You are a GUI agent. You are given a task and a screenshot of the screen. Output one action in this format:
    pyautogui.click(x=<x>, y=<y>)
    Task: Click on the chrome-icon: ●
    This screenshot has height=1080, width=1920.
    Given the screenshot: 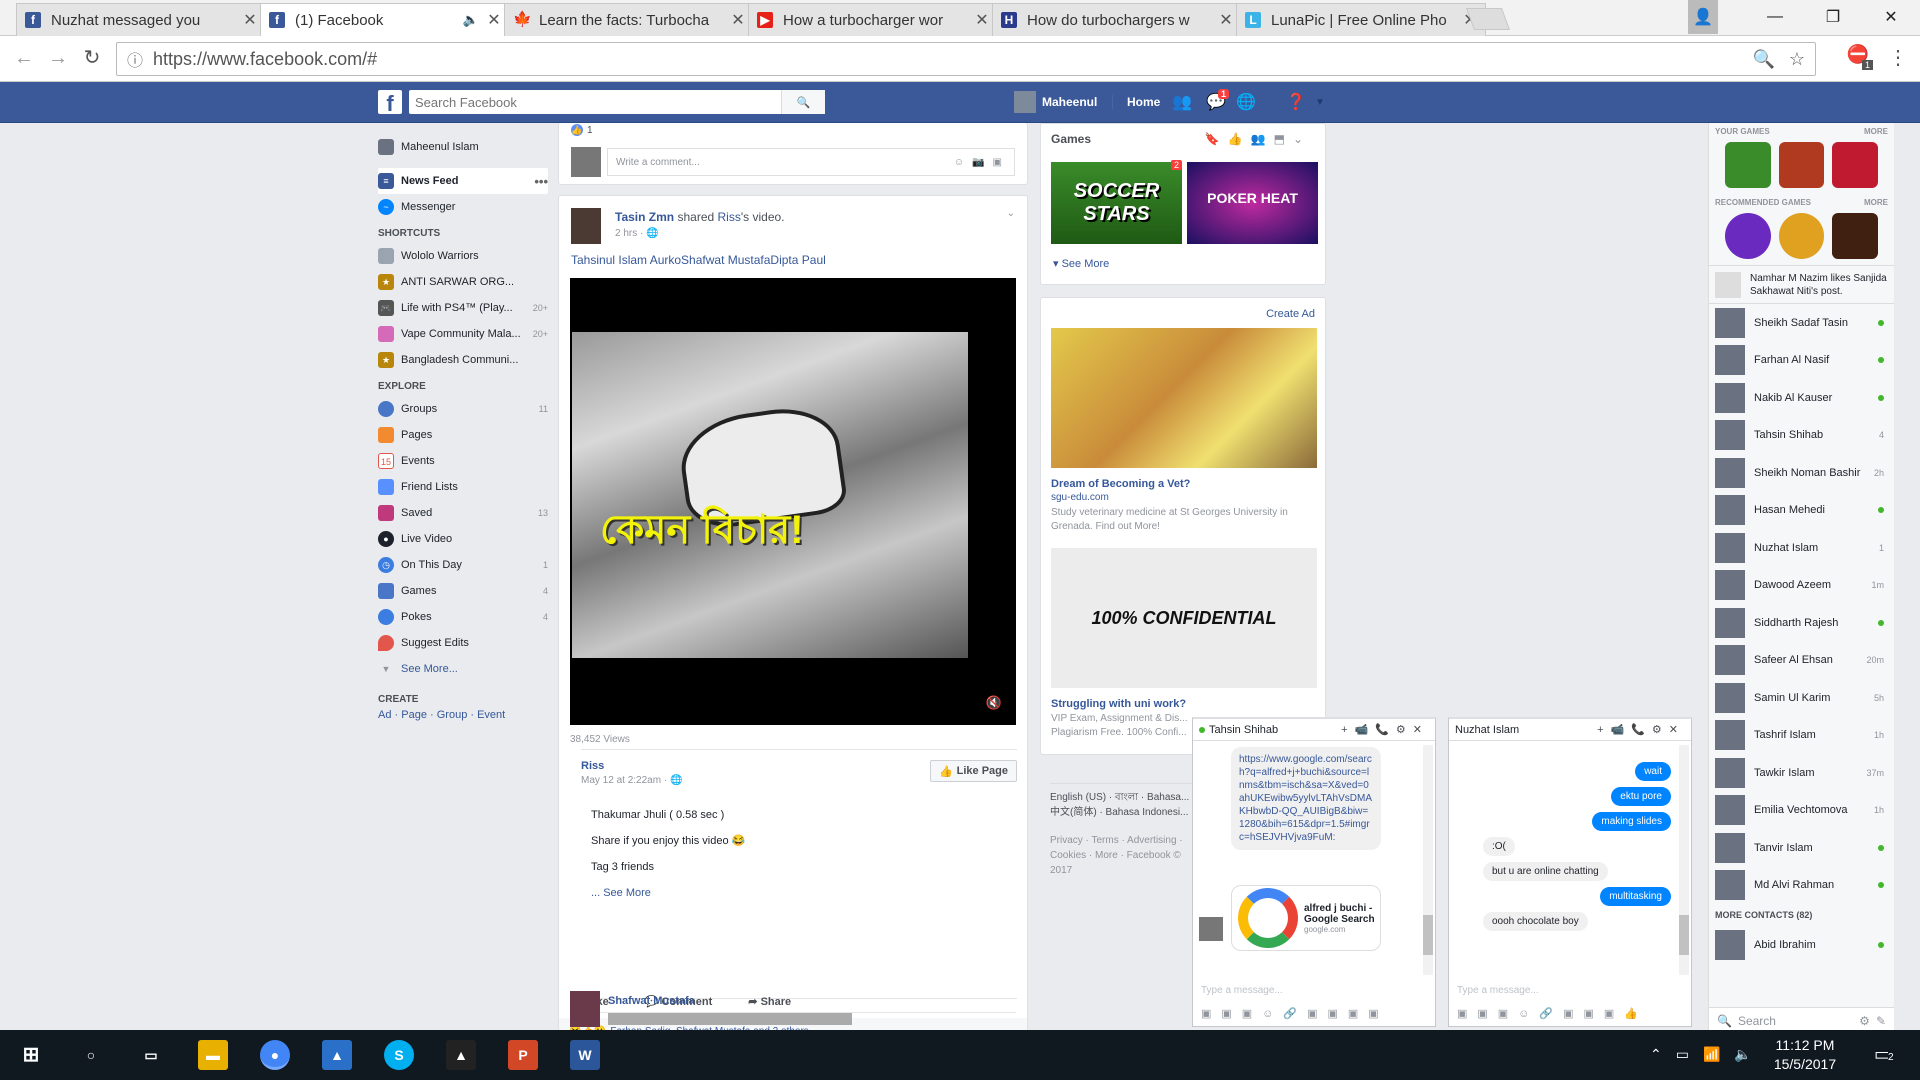 What is the action you would take?
    pyautogui.click(x=275, y=1055)
    